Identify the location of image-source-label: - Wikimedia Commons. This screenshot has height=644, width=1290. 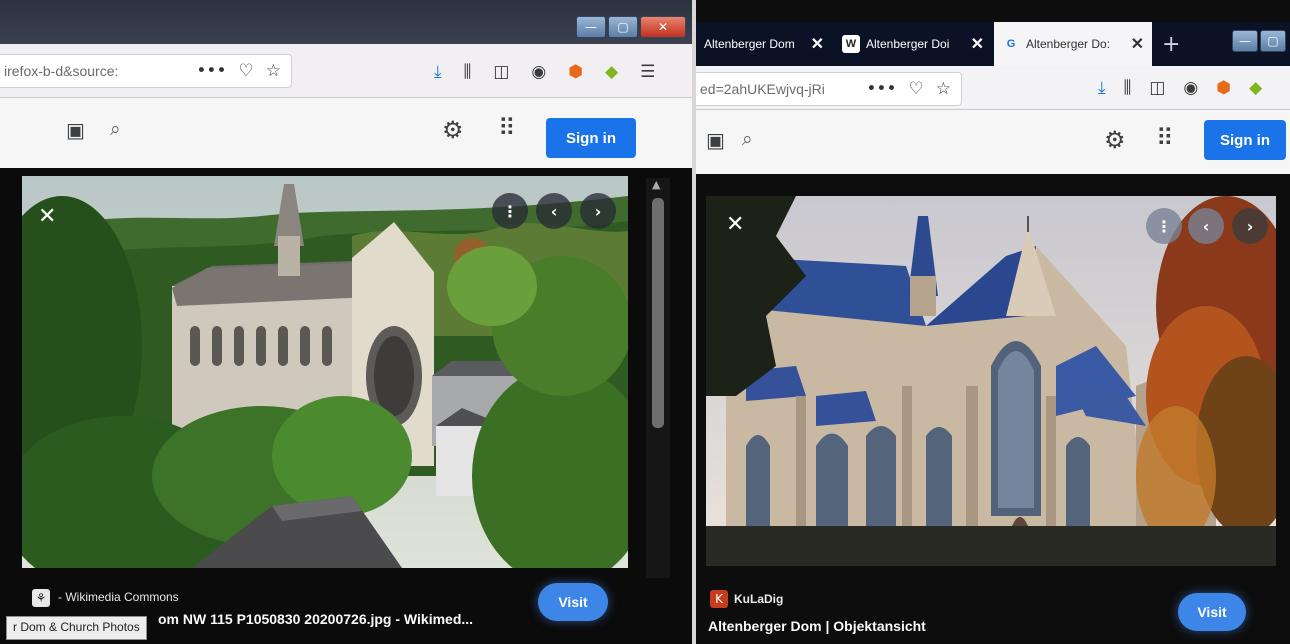
(118, 597).